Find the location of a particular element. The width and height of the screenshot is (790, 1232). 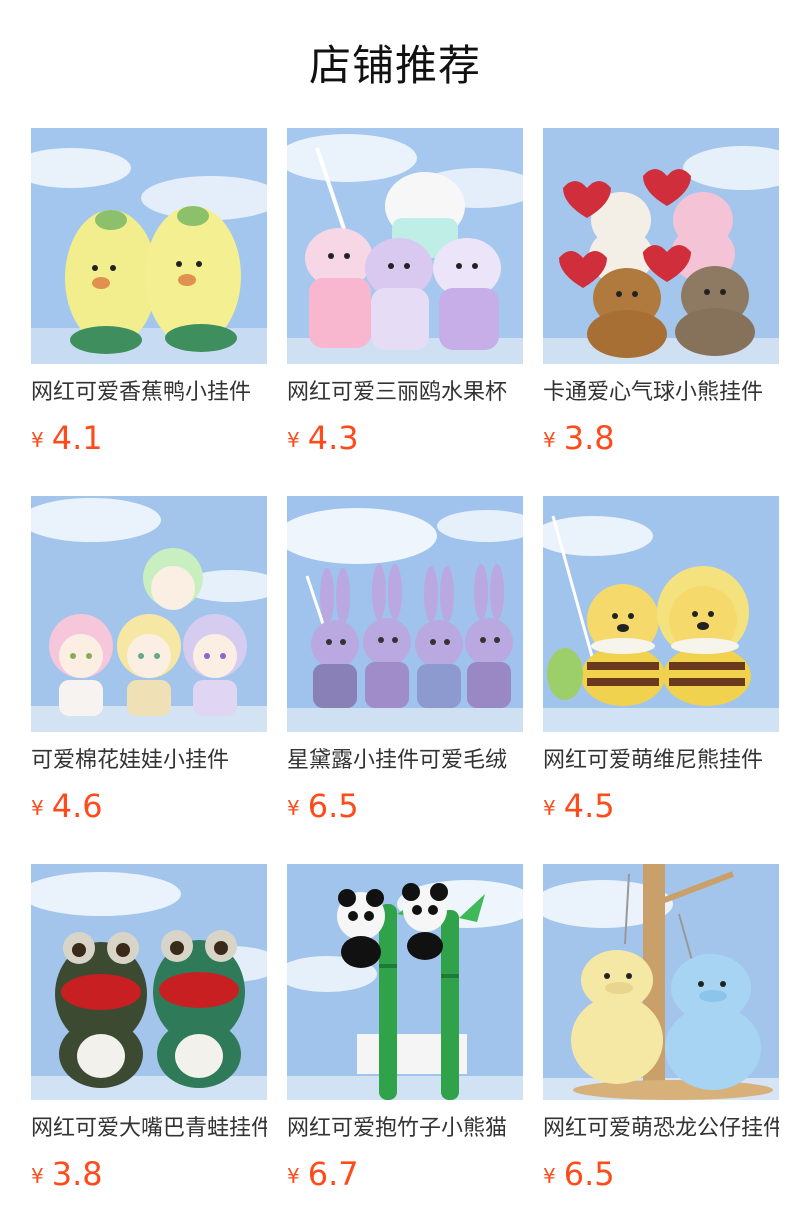

product-card: 星黛露小挂件可爱毛绒 ¥6.5 is located at coordinates (405, 661).